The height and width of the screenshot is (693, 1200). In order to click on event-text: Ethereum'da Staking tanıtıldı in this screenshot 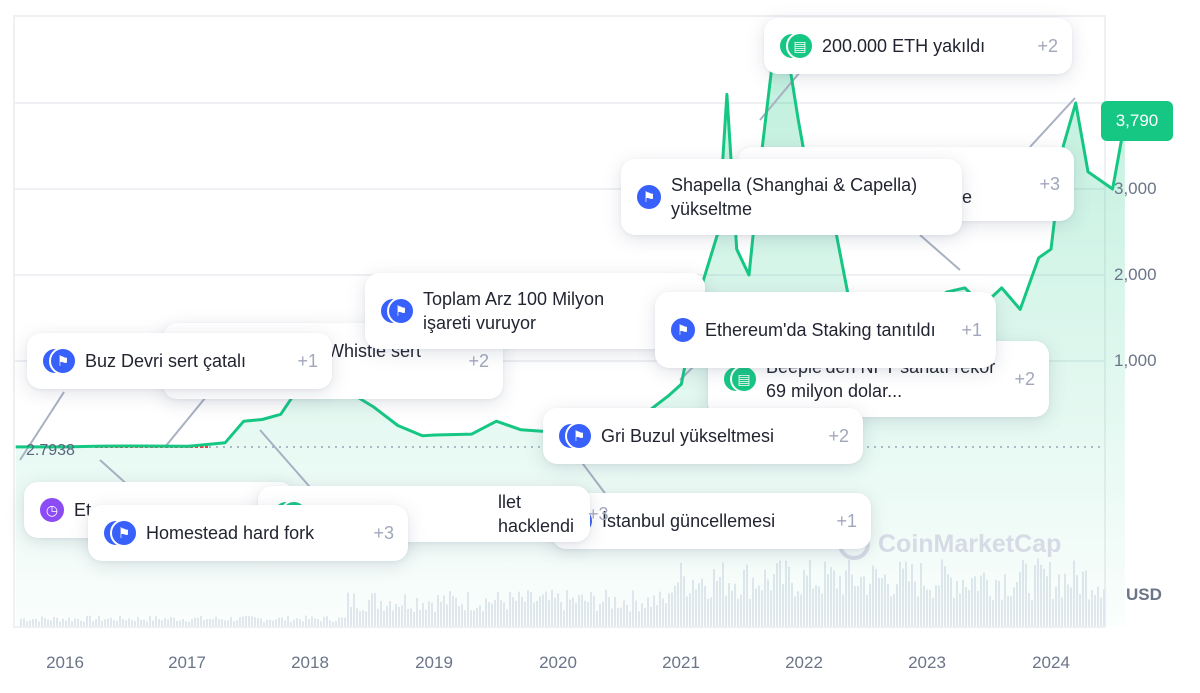, I will do `click(820, 330)`.